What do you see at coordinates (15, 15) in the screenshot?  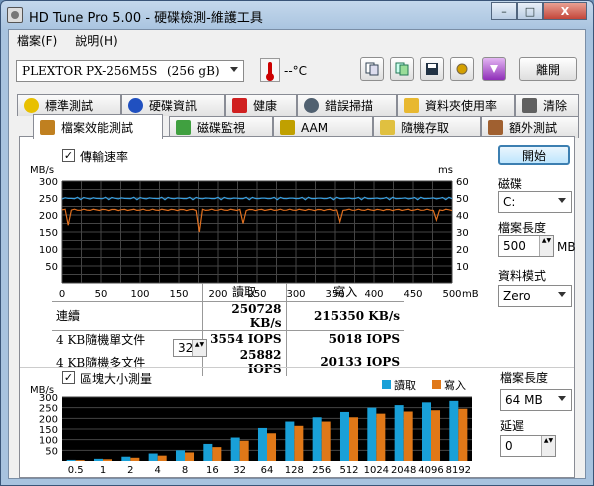 I see `hdtune-app-icon` at bounding box center [15, 15].